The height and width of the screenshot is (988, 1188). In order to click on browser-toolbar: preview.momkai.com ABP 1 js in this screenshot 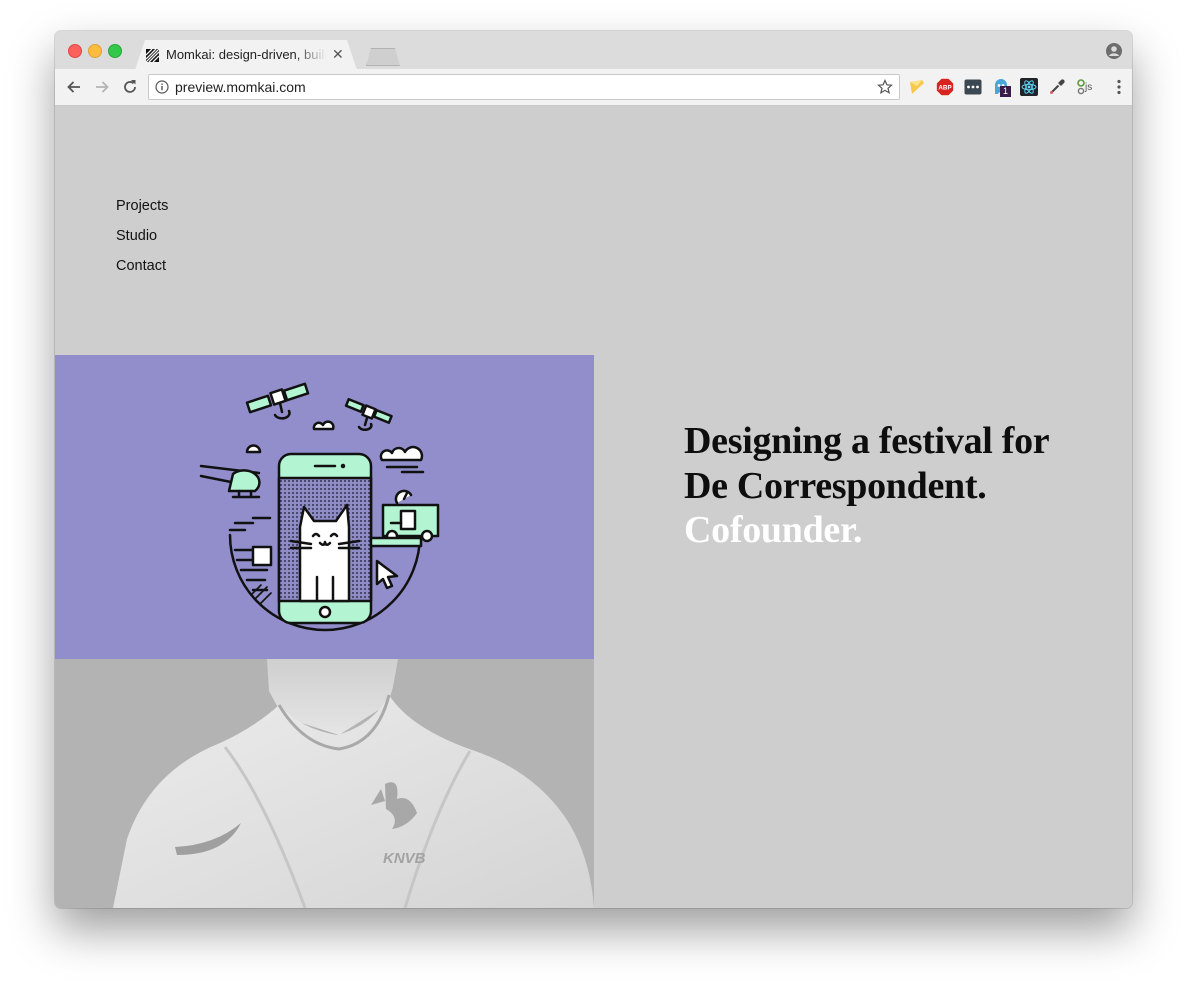, I will do `click(593, 87)`.